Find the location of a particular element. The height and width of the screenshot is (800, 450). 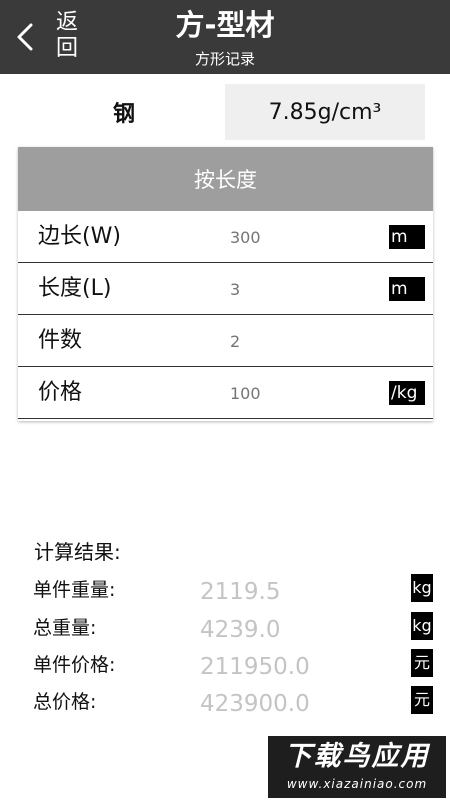

length-label: 长度(L) is located at coordinates (75, 288).